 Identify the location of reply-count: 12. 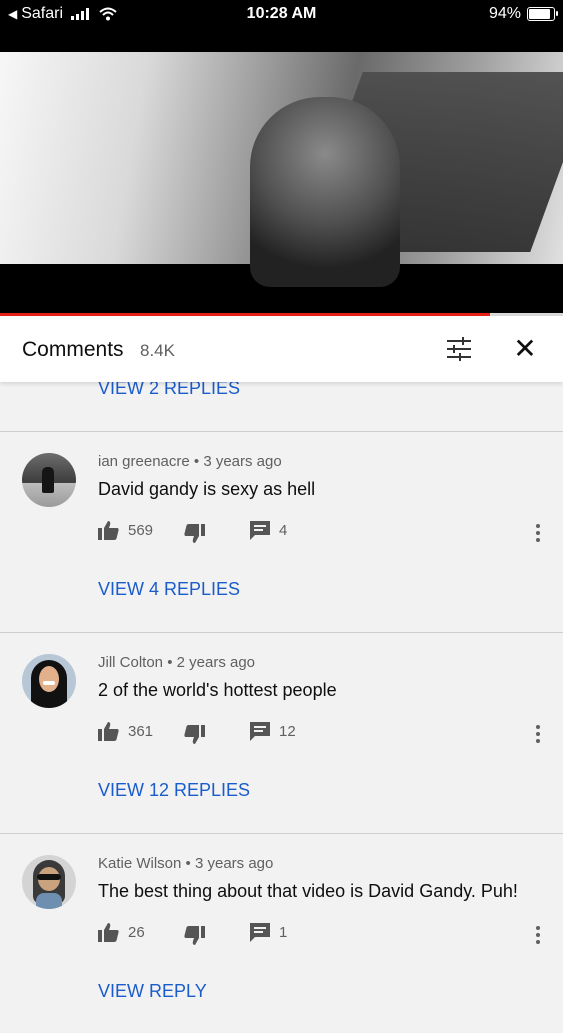
(287, 731).